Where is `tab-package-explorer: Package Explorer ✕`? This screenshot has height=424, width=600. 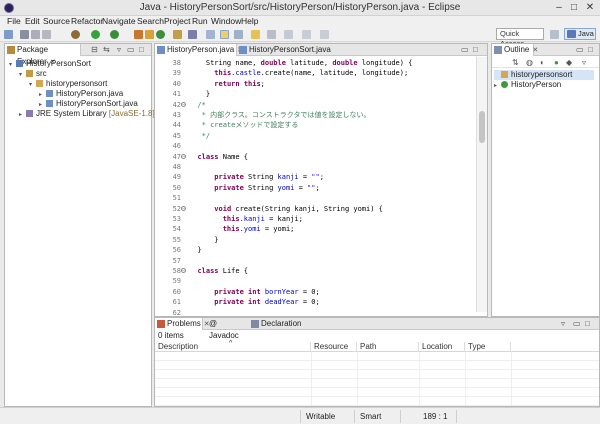
tab-package-explorer: Package Explorer ✕ is located at coordinates (43, 55).